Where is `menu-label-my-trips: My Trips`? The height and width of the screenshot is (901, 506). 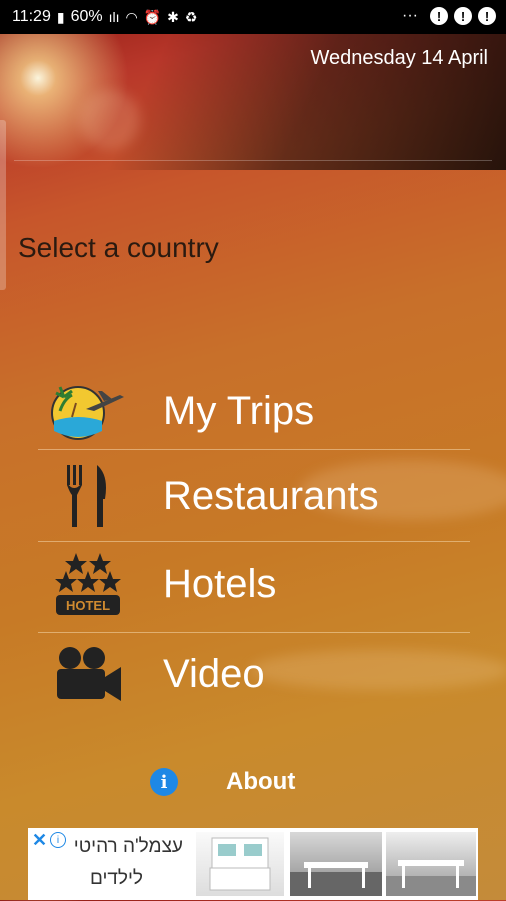
menu-label-my-trips: My Trips is located at coordinates (239, 410).